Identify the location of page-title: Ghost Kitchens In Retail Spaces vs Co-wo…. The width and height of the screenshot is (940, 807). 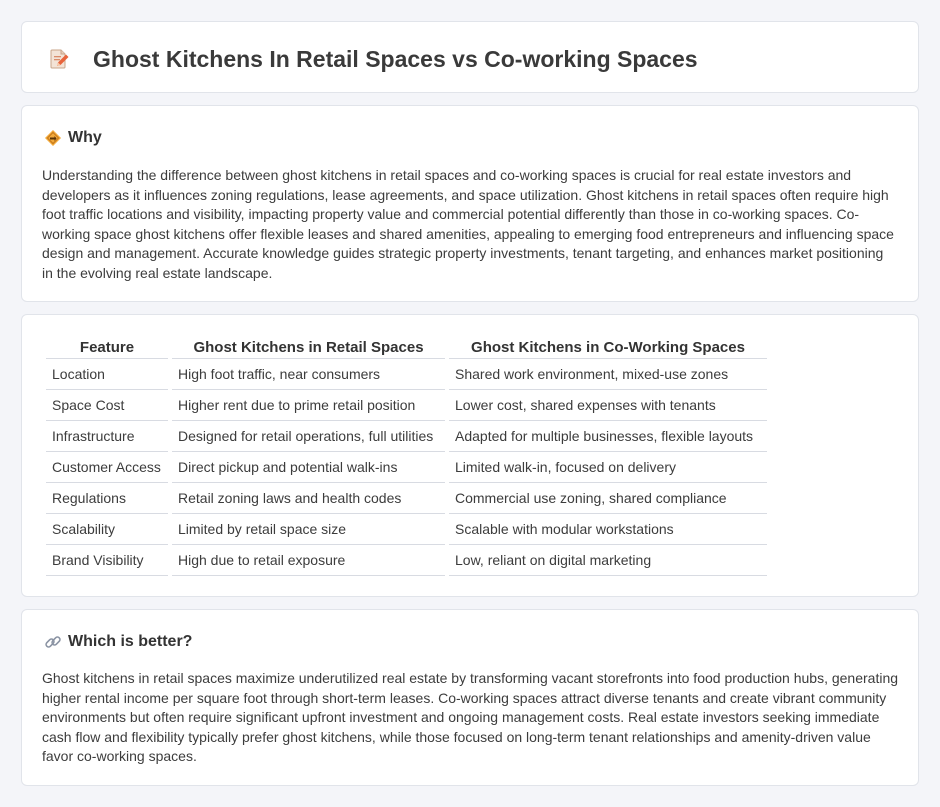
(395, 59).